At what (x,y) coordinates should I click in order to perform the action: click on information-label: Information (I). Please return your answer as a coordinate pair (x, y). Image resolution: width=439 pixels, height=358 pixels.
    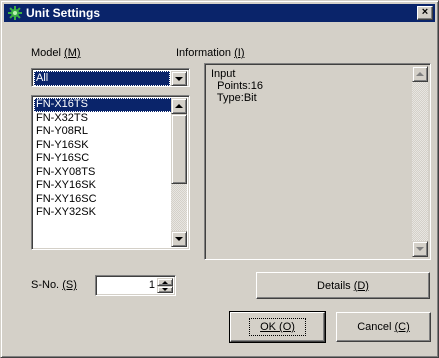
    Looking at the image, I should click on (210, 53).